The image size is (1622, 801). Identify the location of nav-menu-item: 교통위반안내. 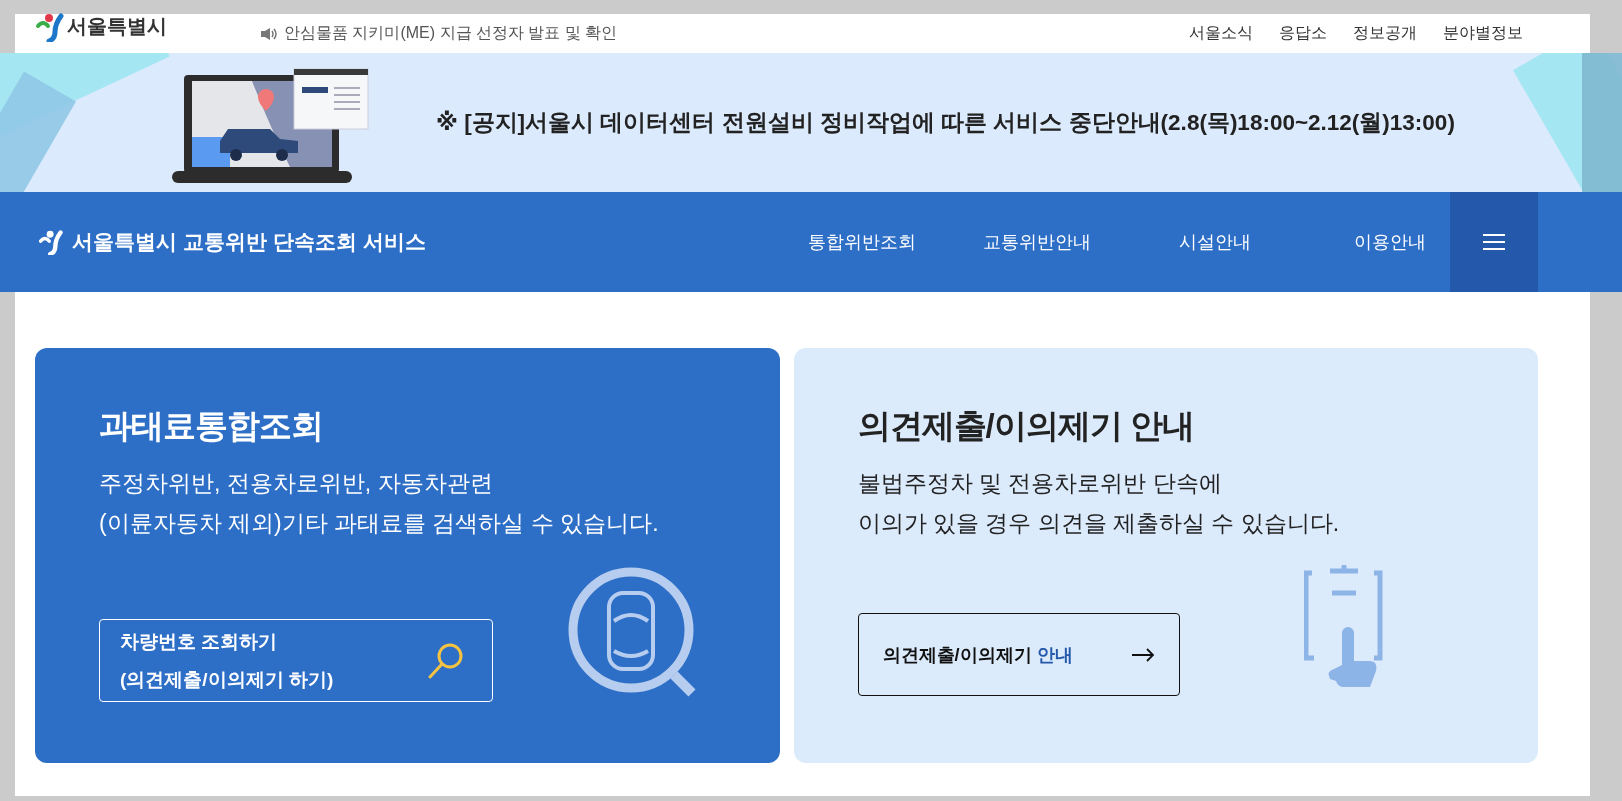
(1003, 242).